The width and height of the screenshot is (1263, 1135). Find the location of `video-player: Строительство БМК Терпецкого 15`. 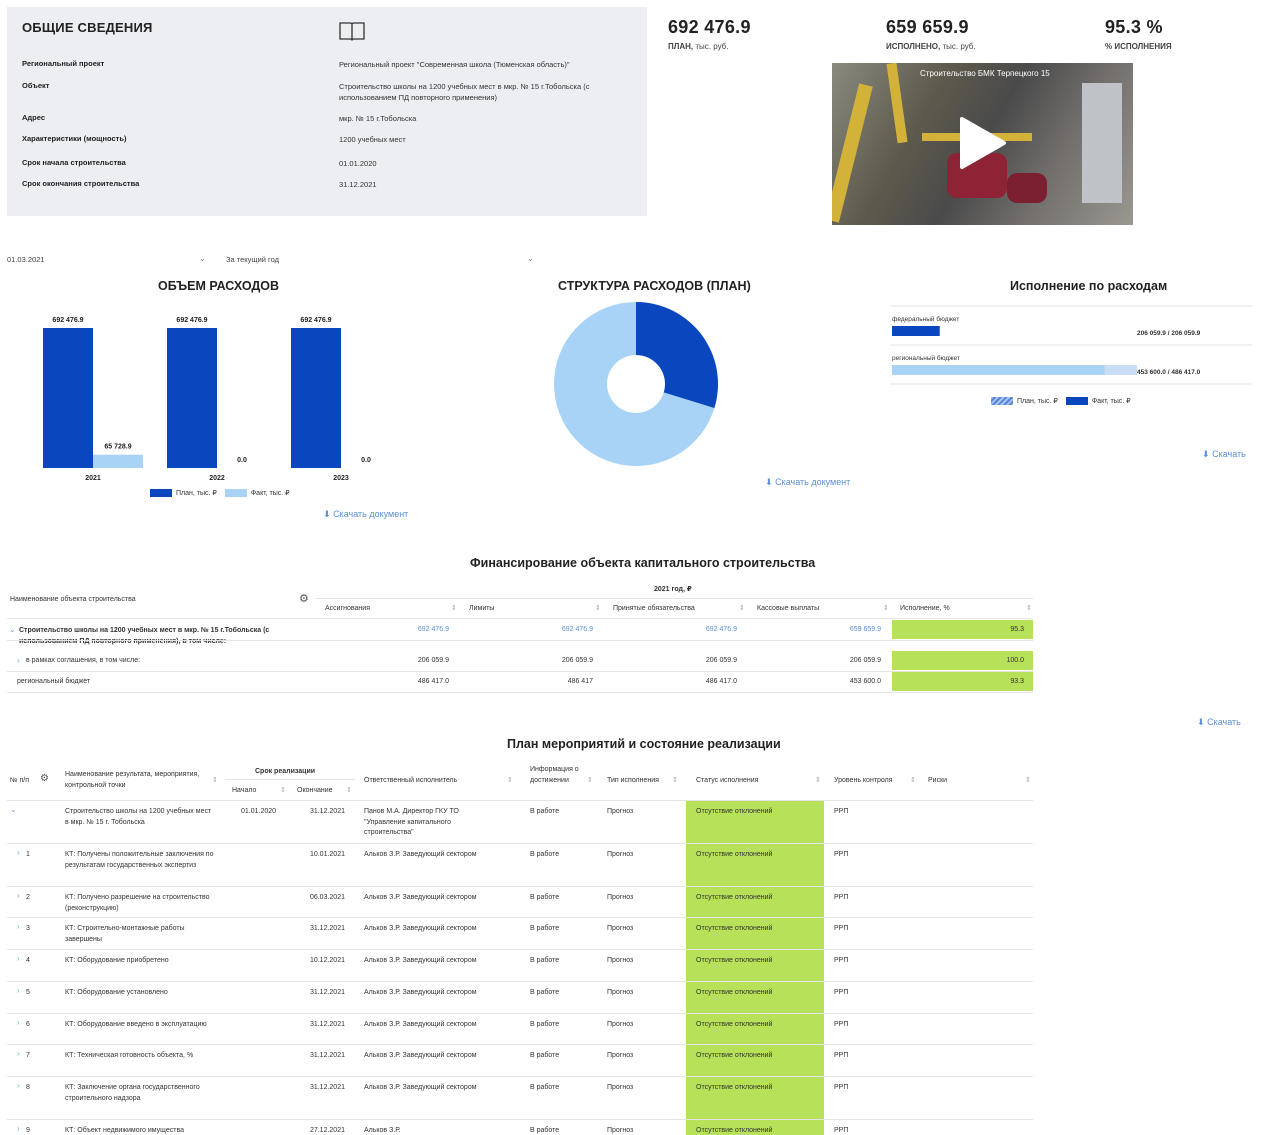

video-player: Строительство БМК Терпецкого 15 is located at coordinates (982, 144).